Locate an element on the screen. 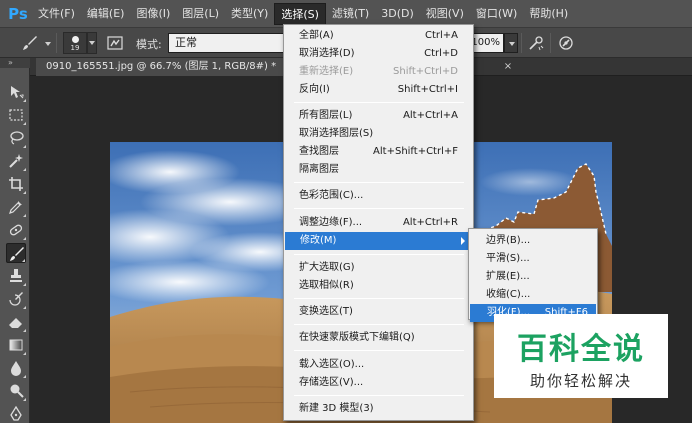  close-icon: × is located at coordinates (508, 67).